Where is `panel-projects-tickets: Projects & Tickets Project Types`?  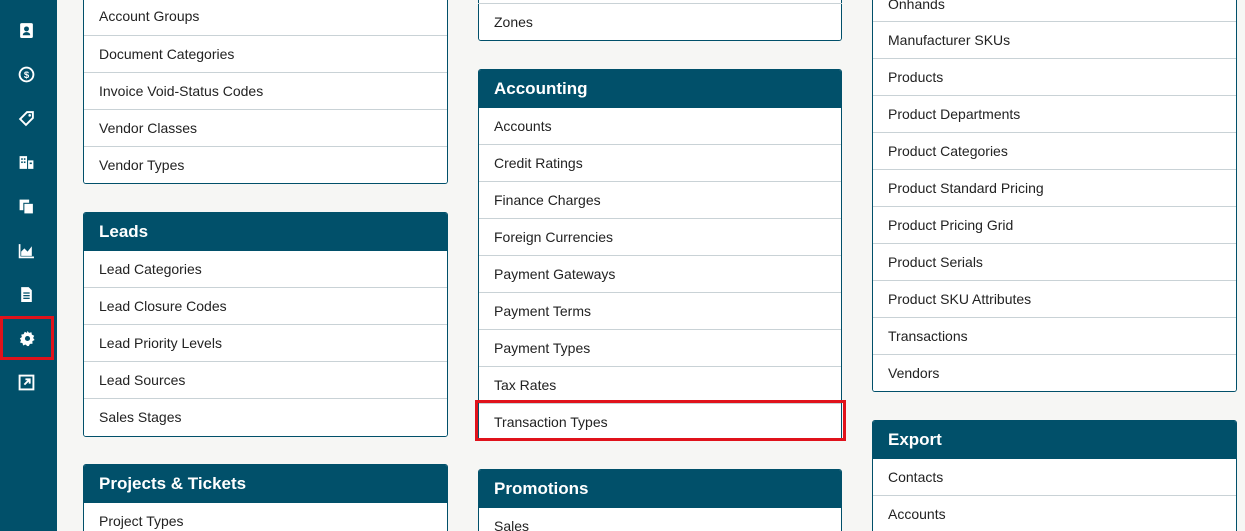
panel-projects-tickets: Projects & Tickets Project Types is located at coordinates (265, 497).